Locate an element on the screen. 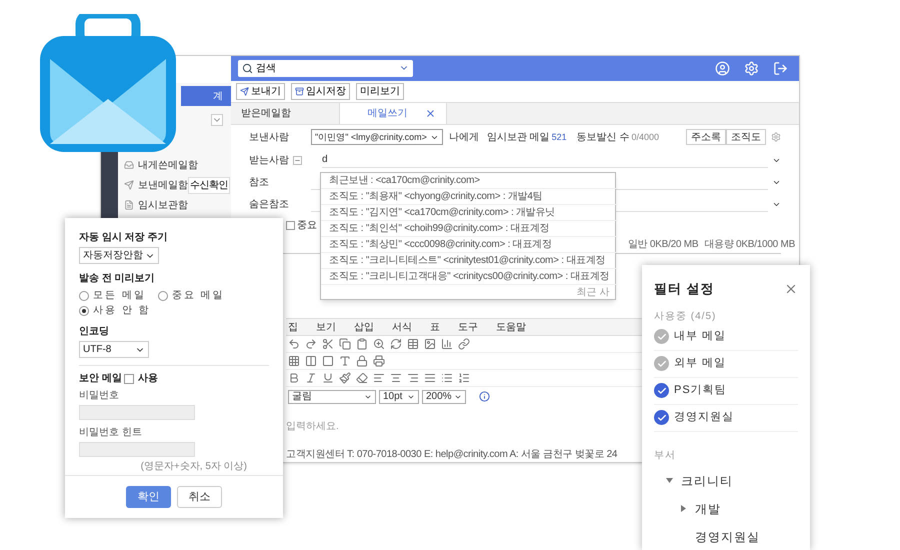 The image size is (900, 550). filter-item: 경영지원실 is located at coordinates (726, 418).